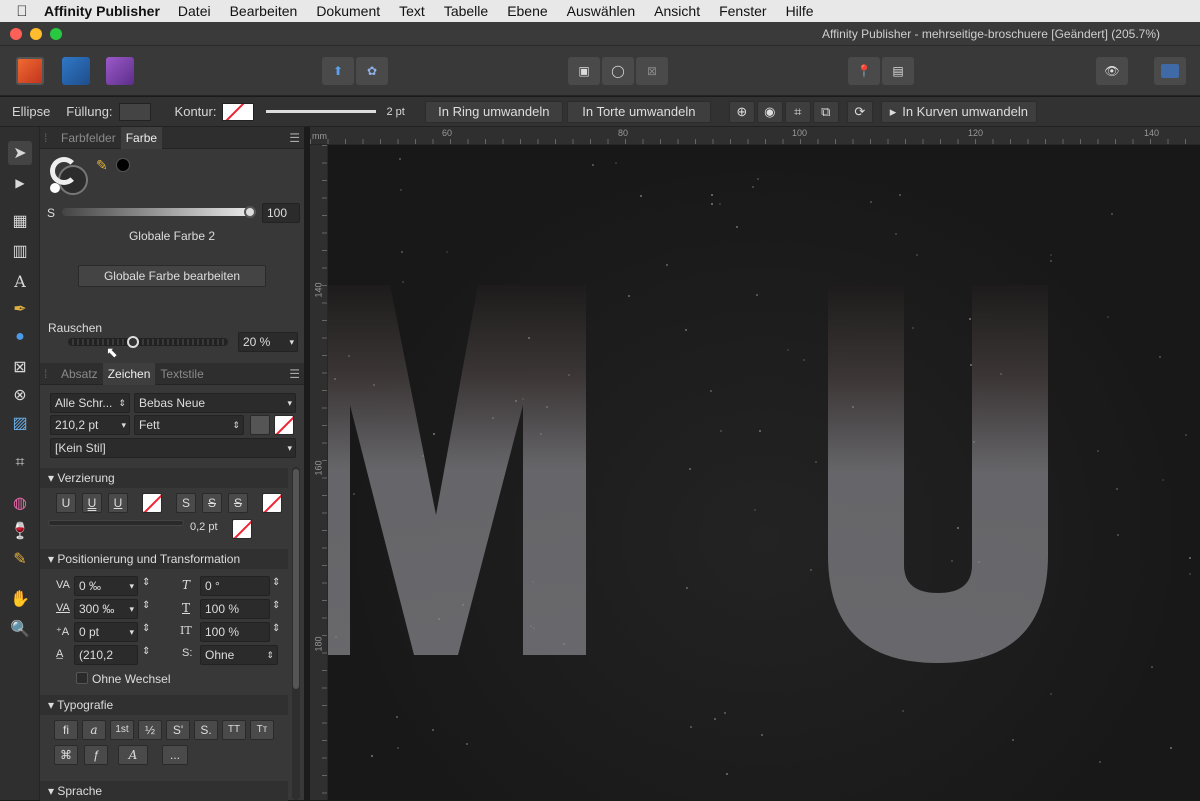 The height and width of the screenshot is (801, 1200). I want to click on designer-persona-icon, so click(120, 71).